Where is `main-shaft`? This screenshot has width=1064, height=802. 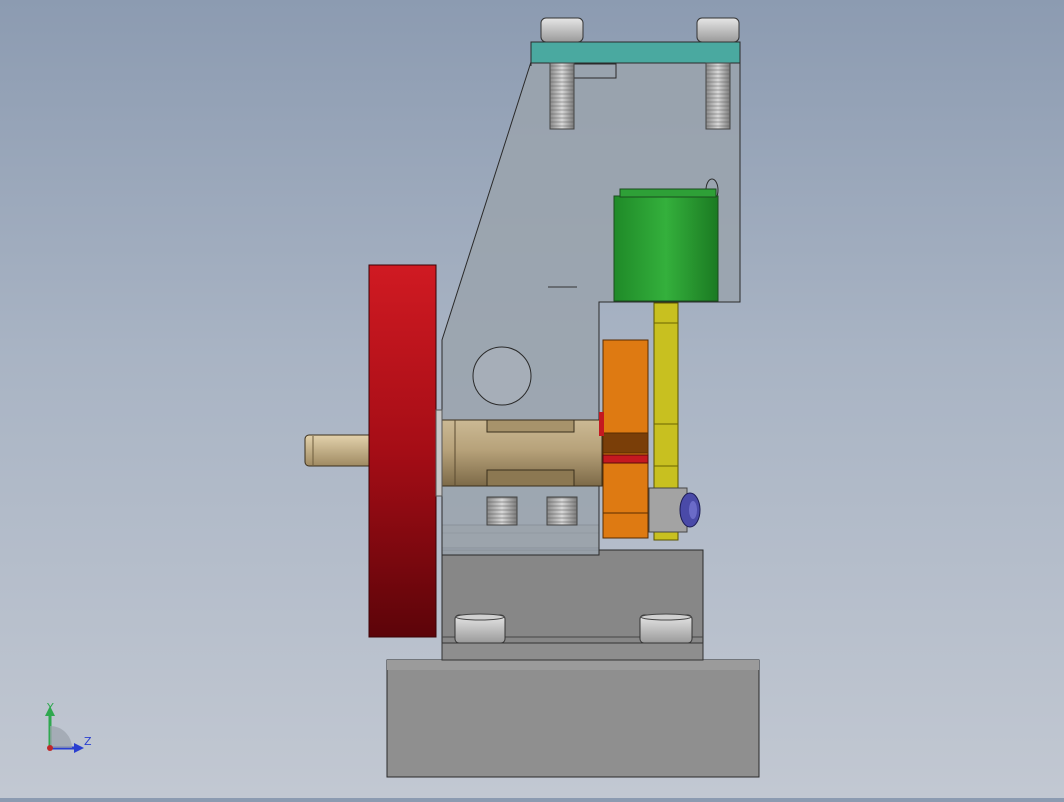
main-shaft is located at coordinates (521, 449).